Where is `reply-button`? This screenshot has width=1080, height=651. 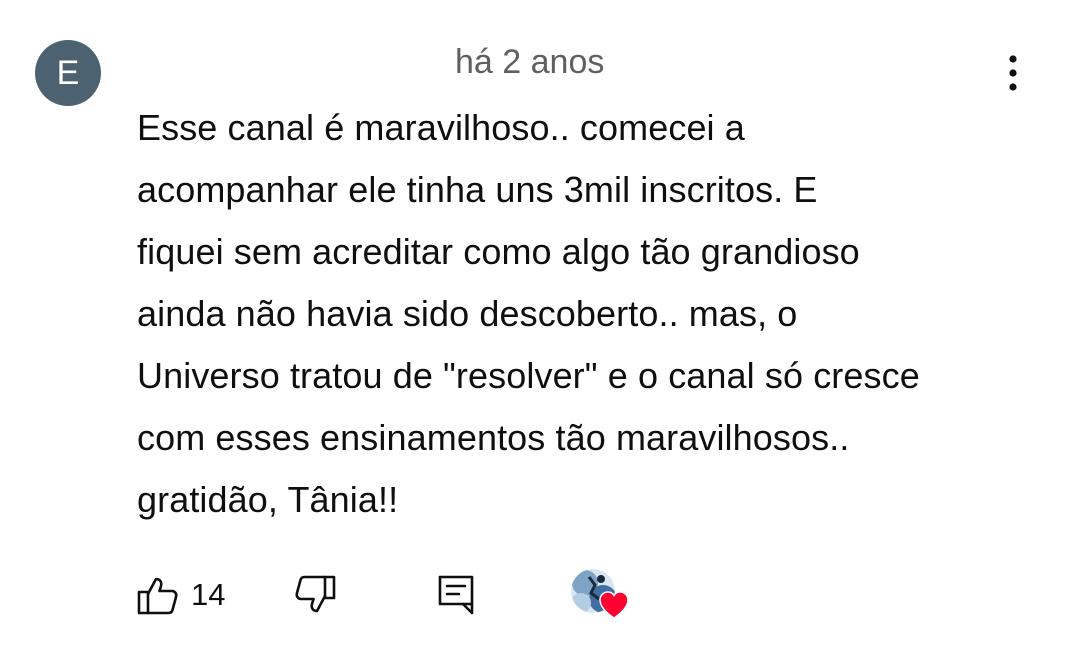
reply-button is located at coordinates (456, 595).